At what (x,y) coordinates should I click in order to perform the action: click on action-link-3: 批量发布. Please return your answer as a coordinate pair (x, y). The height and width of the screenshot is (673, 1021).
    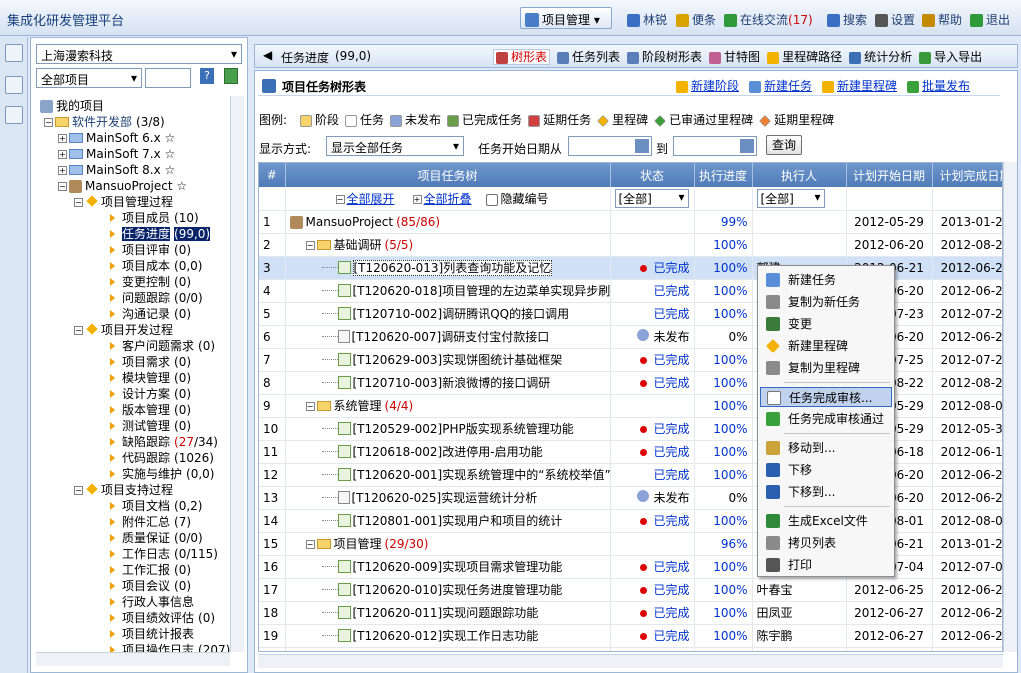
    Looking at the image, I should click on (938, 86).